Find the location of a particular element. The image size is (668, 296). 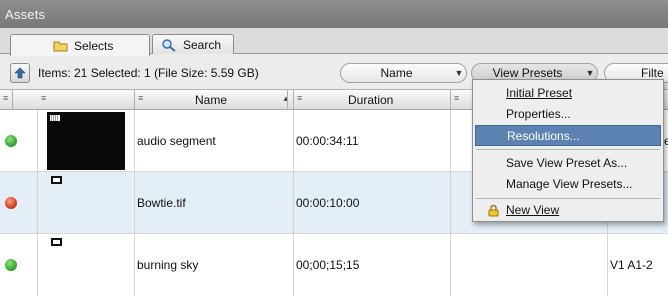

cell-6: V1 A1-2 is located at coordinates (631, 265).